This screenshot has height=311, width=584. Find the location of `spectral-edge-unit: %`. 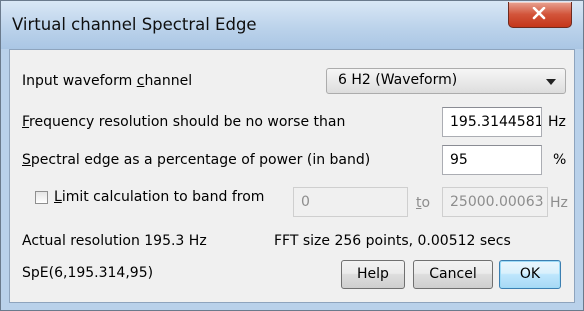

spectral-edge-unit: % is located at coordinates (560, 160).